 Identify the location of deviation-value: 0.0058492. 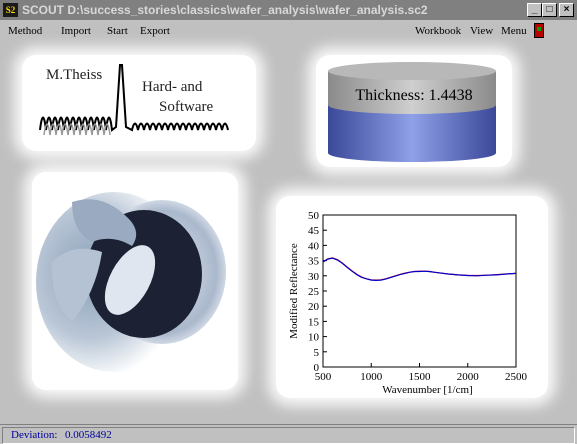
(88, 435).